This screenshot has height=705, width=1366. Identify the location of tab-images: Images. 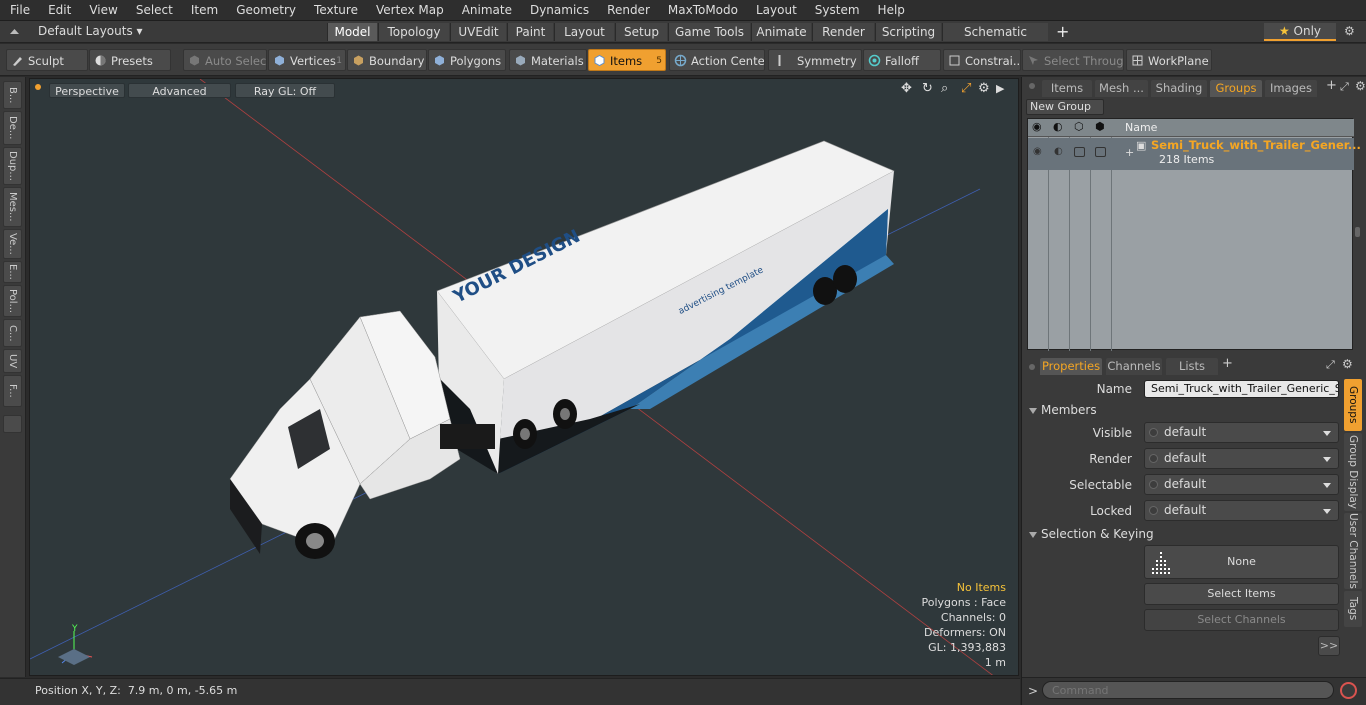
(1291, 88).